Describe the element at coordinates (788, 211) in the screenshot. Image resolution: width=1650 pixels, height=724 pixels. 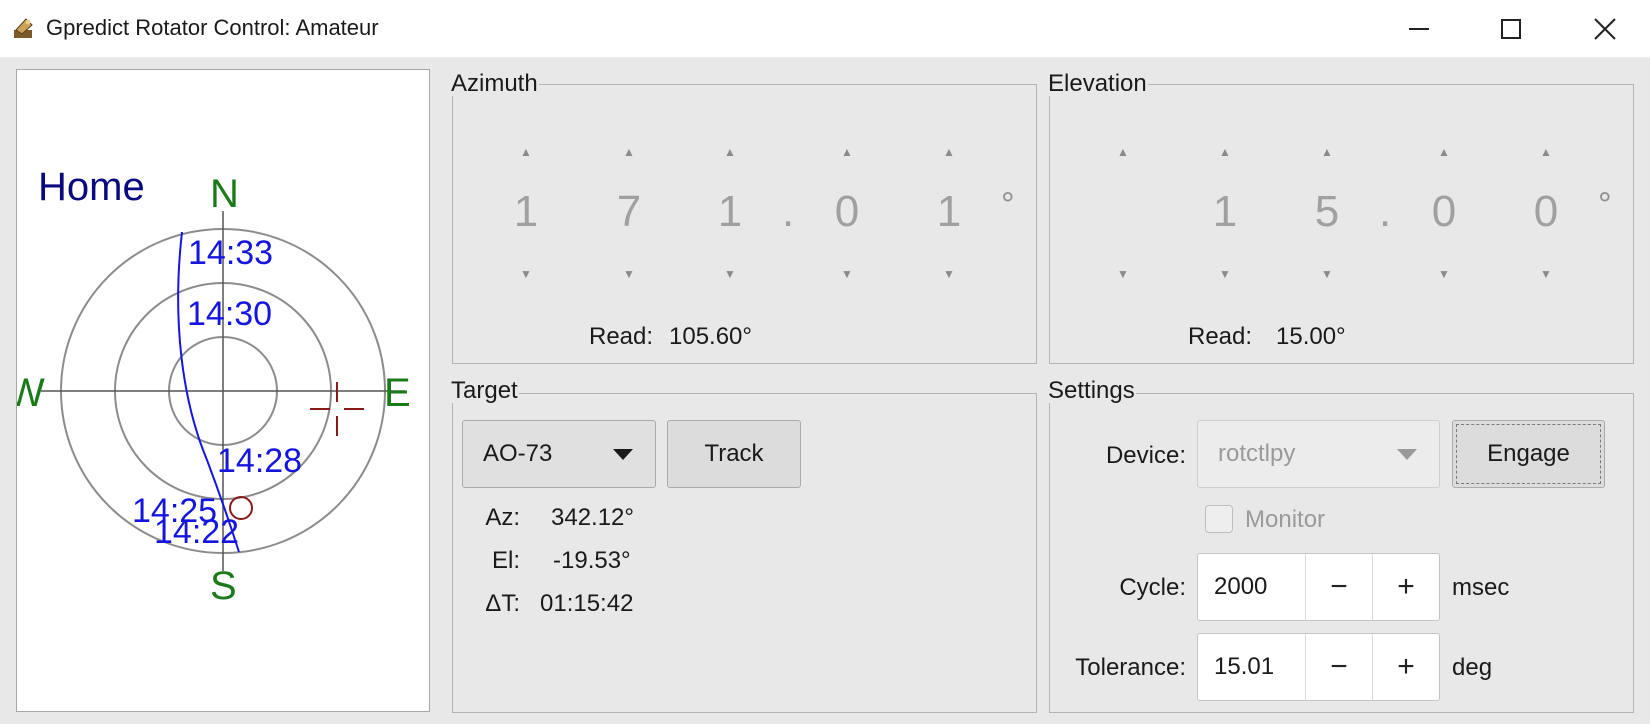
I see `azimuth-decimal-point: .` at that location.